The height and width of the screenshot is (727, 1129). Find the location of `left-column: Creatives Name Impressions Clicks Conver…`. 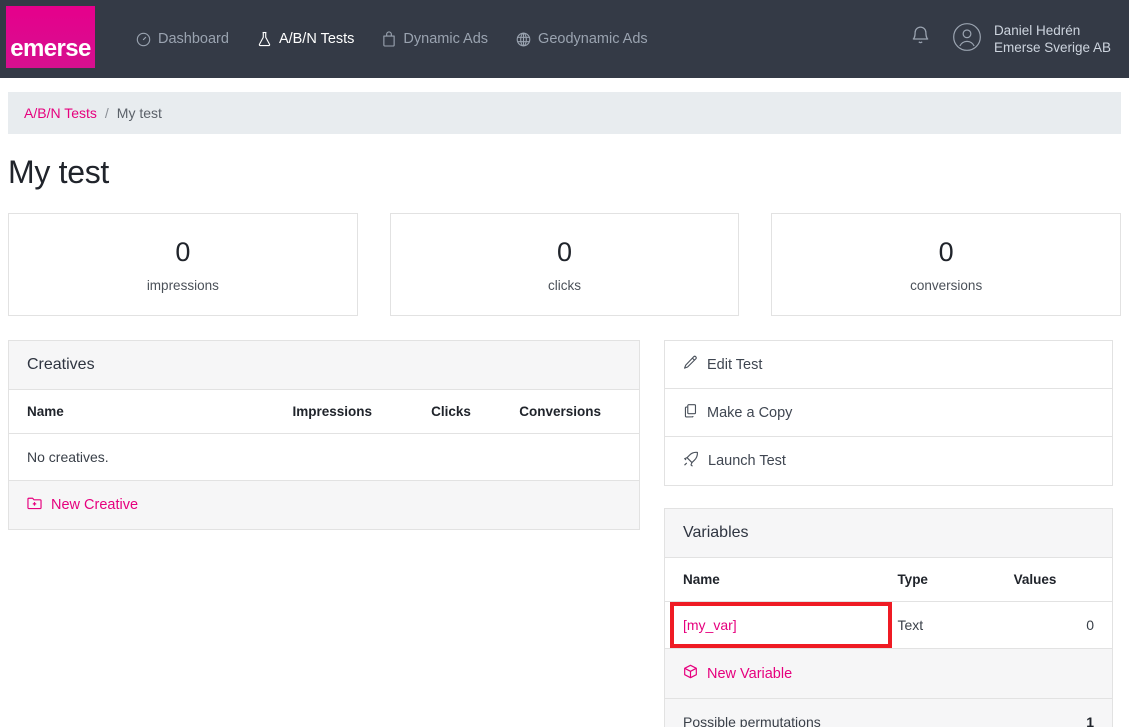

left-column: Creatives Name Impressions Clicks Conver… is located at coordinates (324, 435).